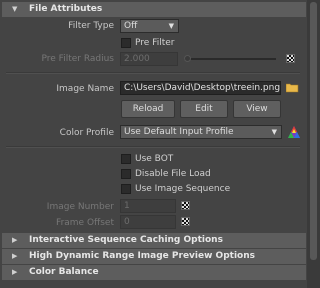 This screenshot has width=320, height=288. I want to click on use-bot-label: Use BOT, so click(154, 159).